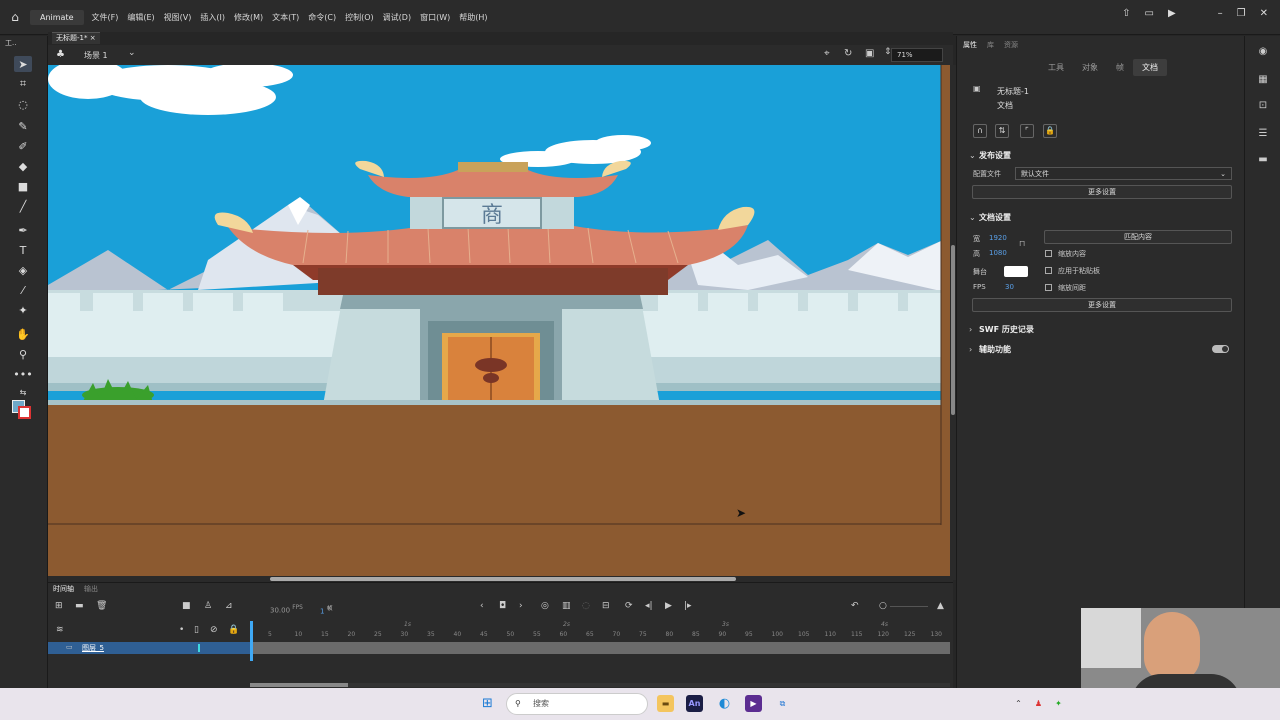 This screenshot has width=1280, height=720. I want to click on guides-icon: ⇅, so click(1002, 131).